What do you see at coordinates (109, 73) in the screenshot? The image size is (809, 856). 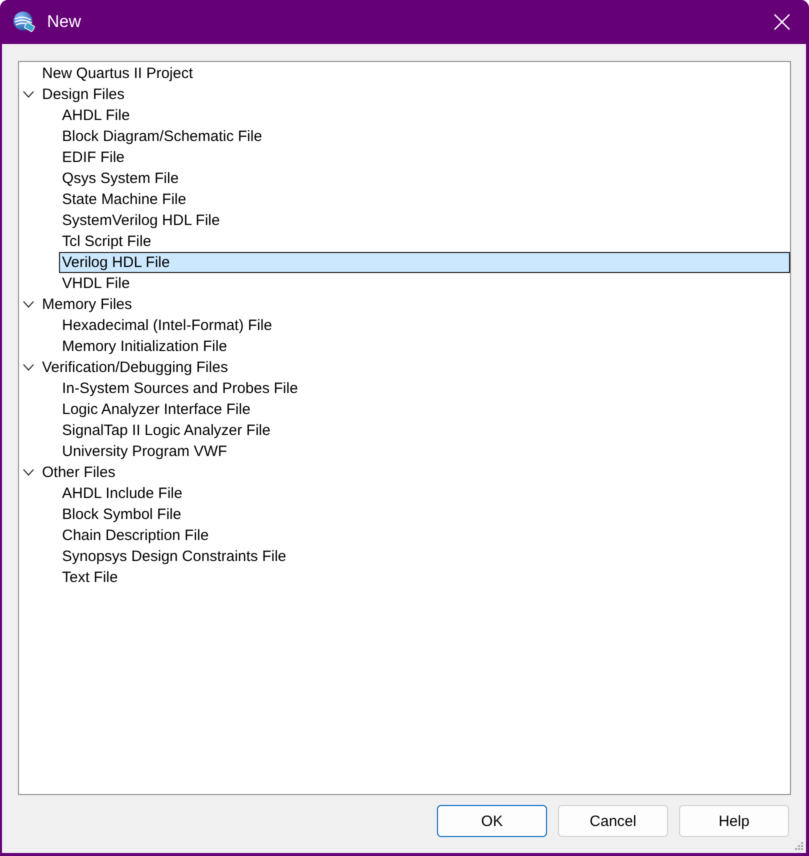 I see `tree-item: New Quartus II Project` at bounding box center [109, 73].